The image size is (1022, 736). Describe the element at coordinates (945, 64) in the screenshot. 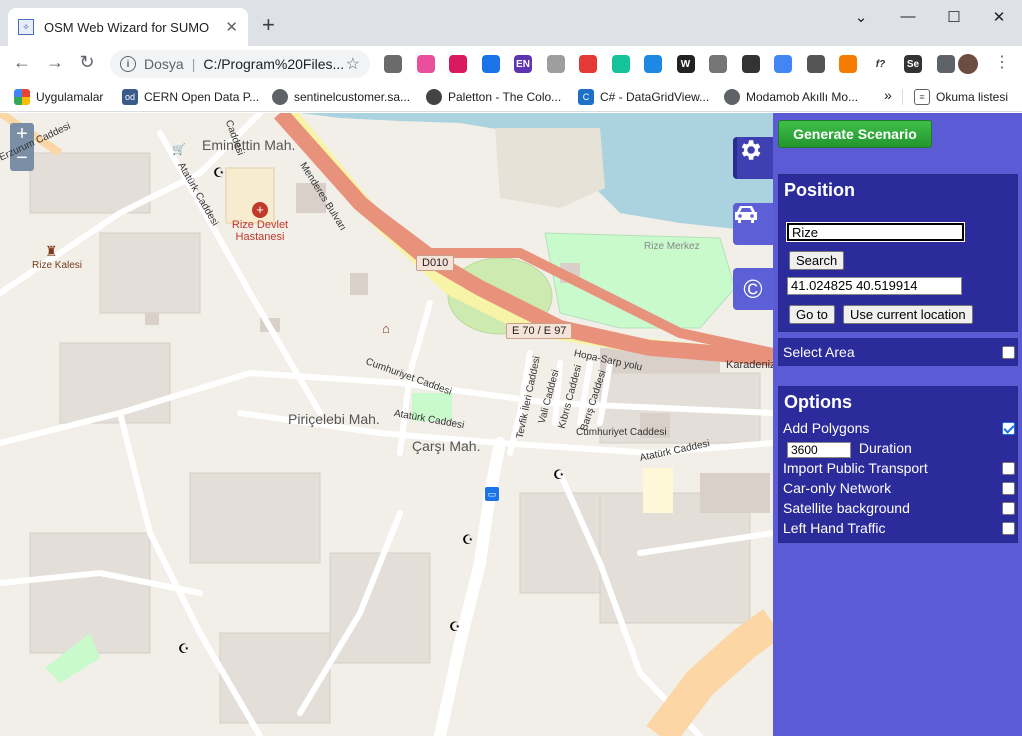

I see `puzzle-icon` at that location.